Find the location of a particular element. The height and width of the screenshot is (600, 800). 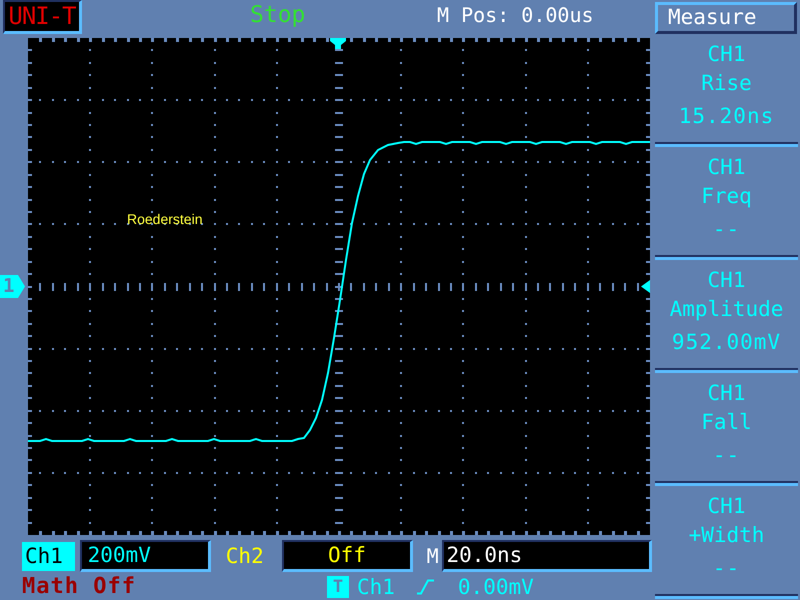

channel-label: Ch2 is located at coordinates (244, 556).